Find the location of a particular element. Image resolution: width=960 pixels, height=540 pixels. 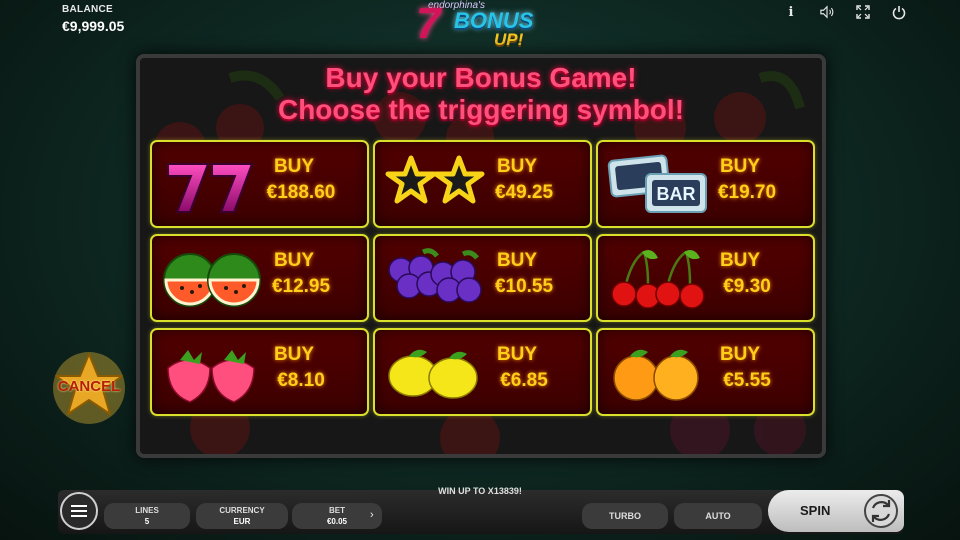

option-price: €19.70 is located at coordinates (747, 192).